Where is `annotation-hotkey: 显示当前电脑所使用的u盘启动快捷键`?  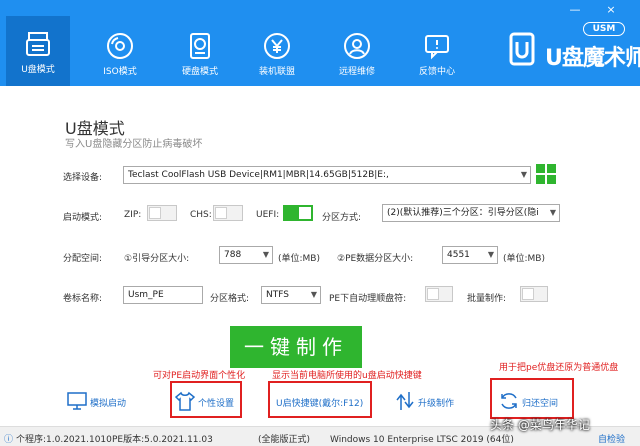 annotation-hotkey: 显示当前电脑所使用的u盘启动快捷键 is located at coordinates (347, 376).